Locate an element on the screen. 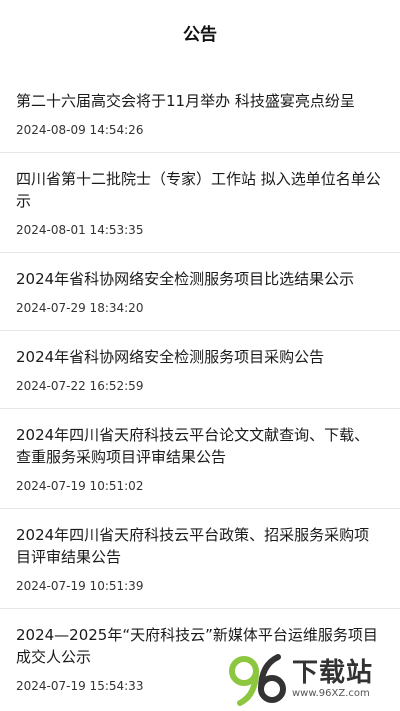  watermark-url: www.96XZ.com is located at coordinates (331, 693).